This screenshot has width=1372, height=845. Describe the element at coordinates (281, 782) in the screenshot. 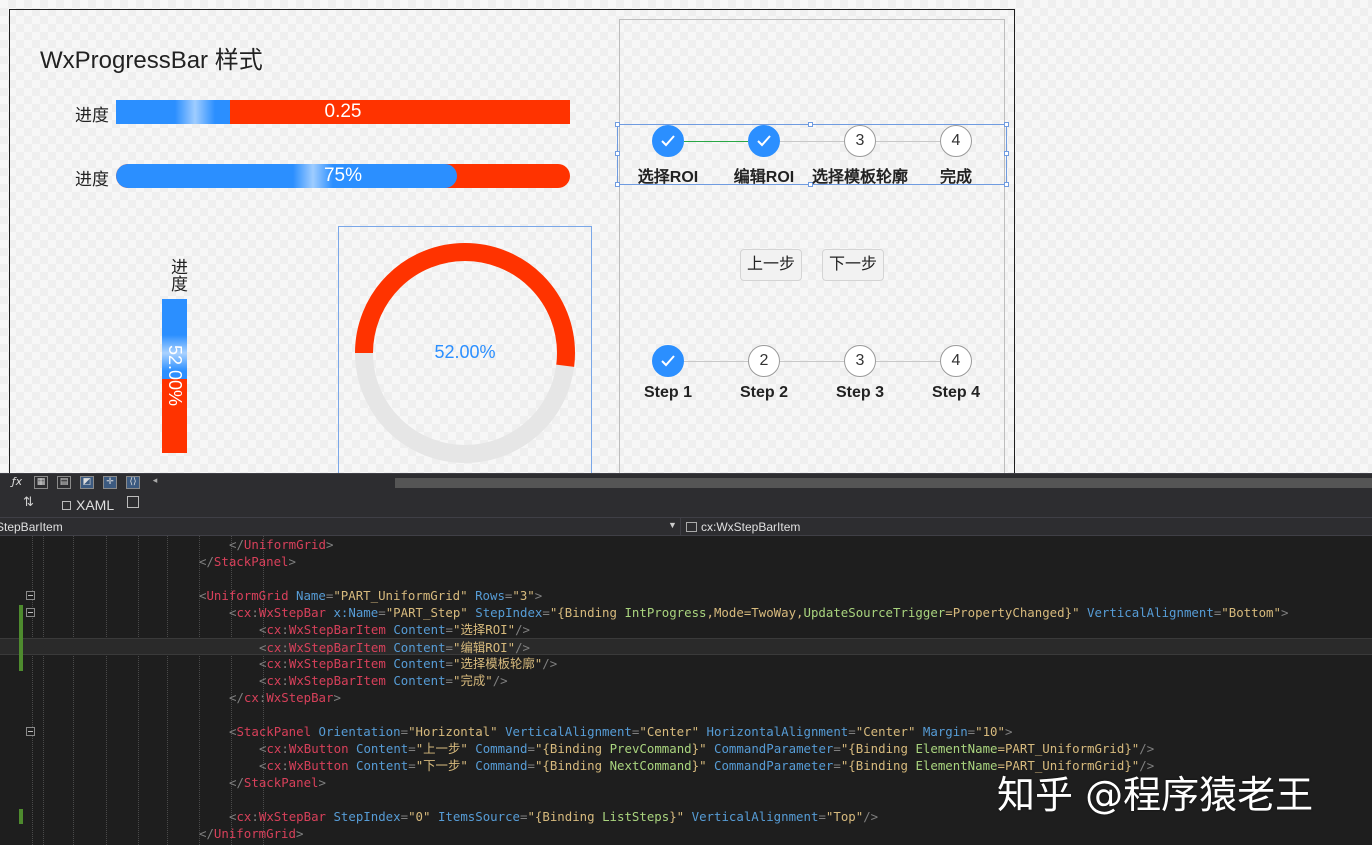

I see `code-token: StackPanel` at that location.